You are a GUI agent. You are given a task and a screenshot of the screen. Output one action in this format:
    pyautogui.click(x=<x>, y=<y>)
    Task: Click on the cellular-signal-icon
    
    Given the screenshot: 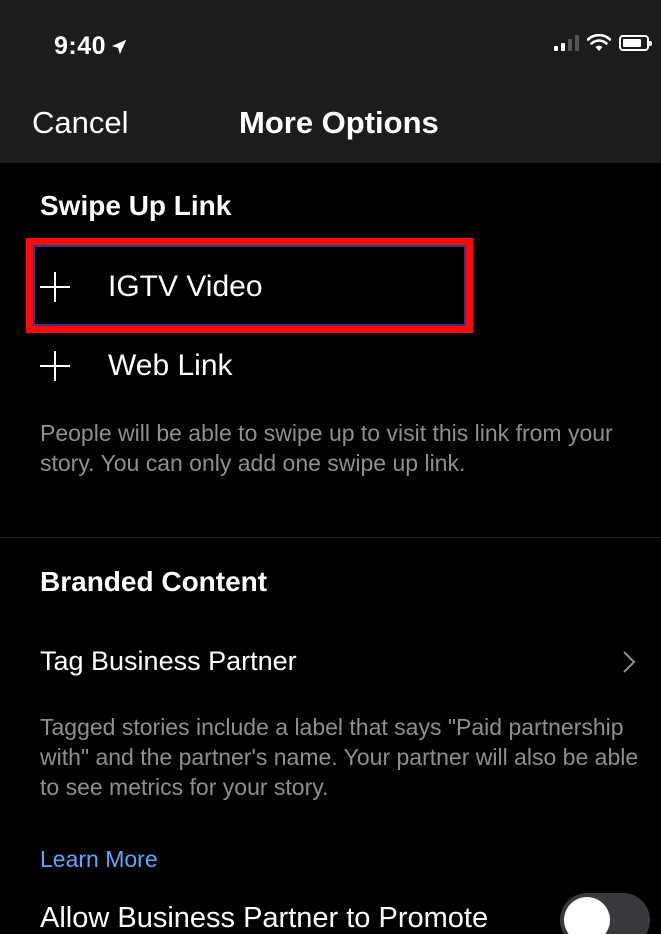 What is the action you would take?
    pyautogui.click(x=566, y=43)
    